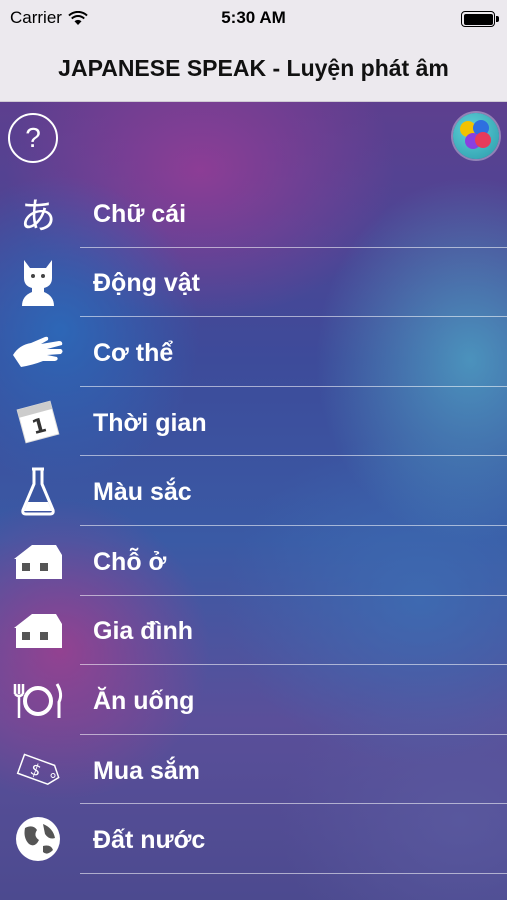 The image size is (507, 900). I want to click on navigation-bar: JAPANESE SPEAK - Luyện phát âm, so click(253, 69).